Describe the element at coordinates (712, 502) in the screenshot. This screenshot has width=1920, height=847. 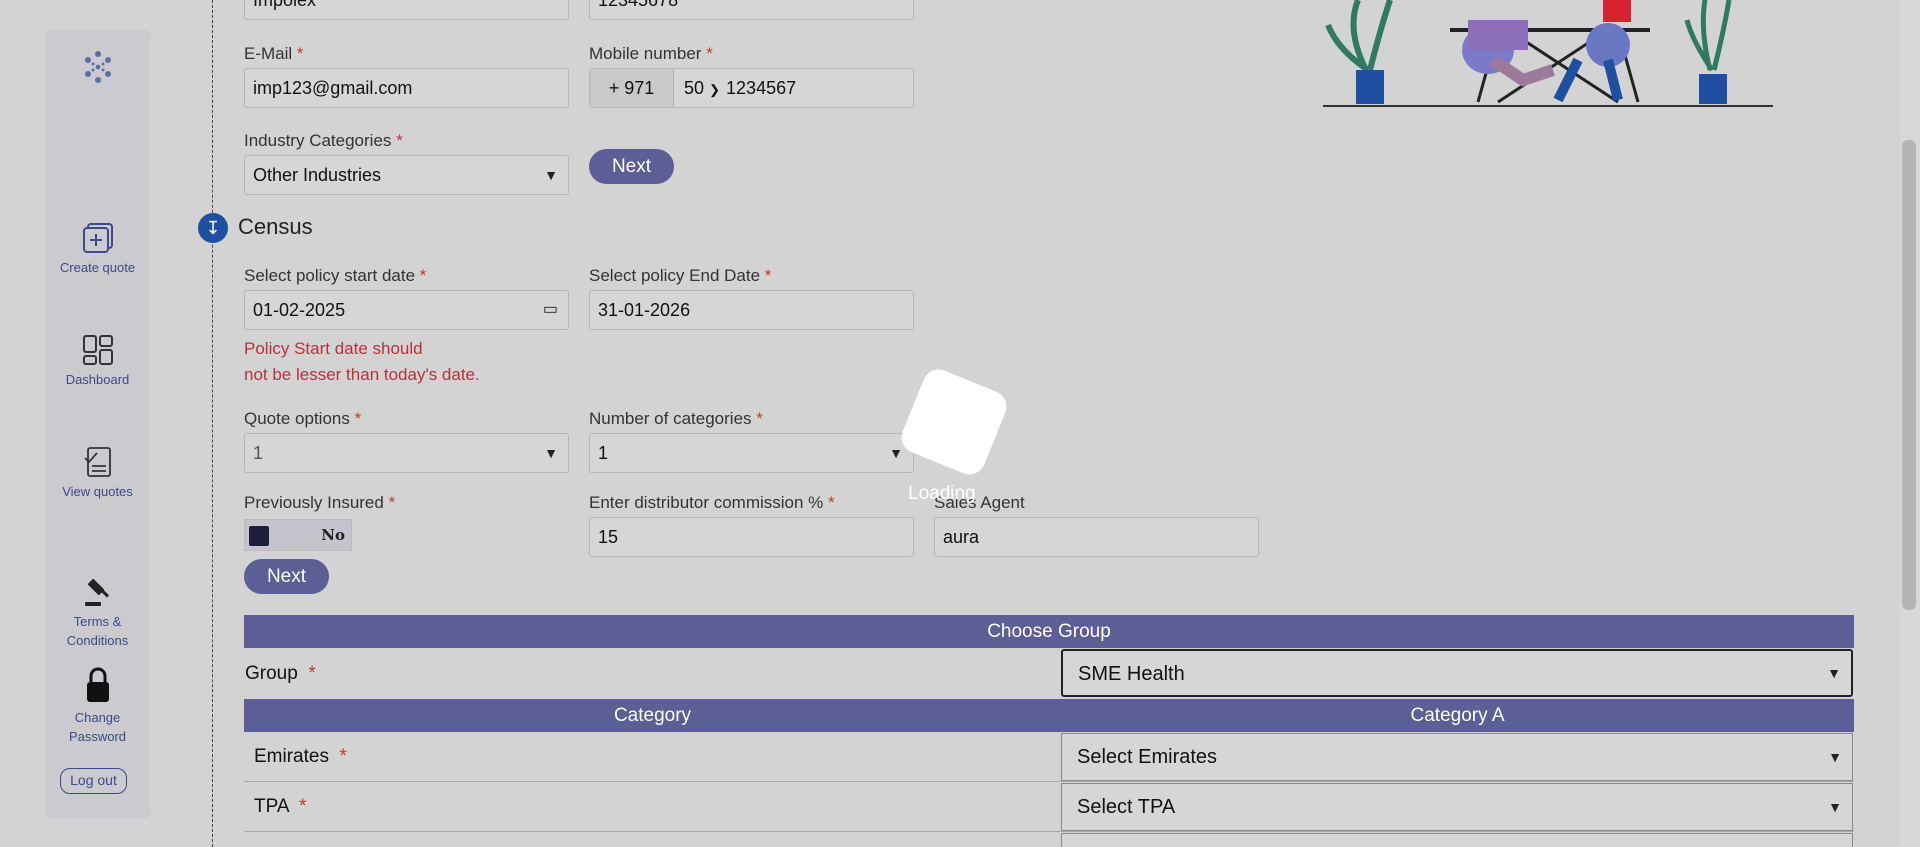
I see `commission-label: Enter distributor commission % *` at that location.